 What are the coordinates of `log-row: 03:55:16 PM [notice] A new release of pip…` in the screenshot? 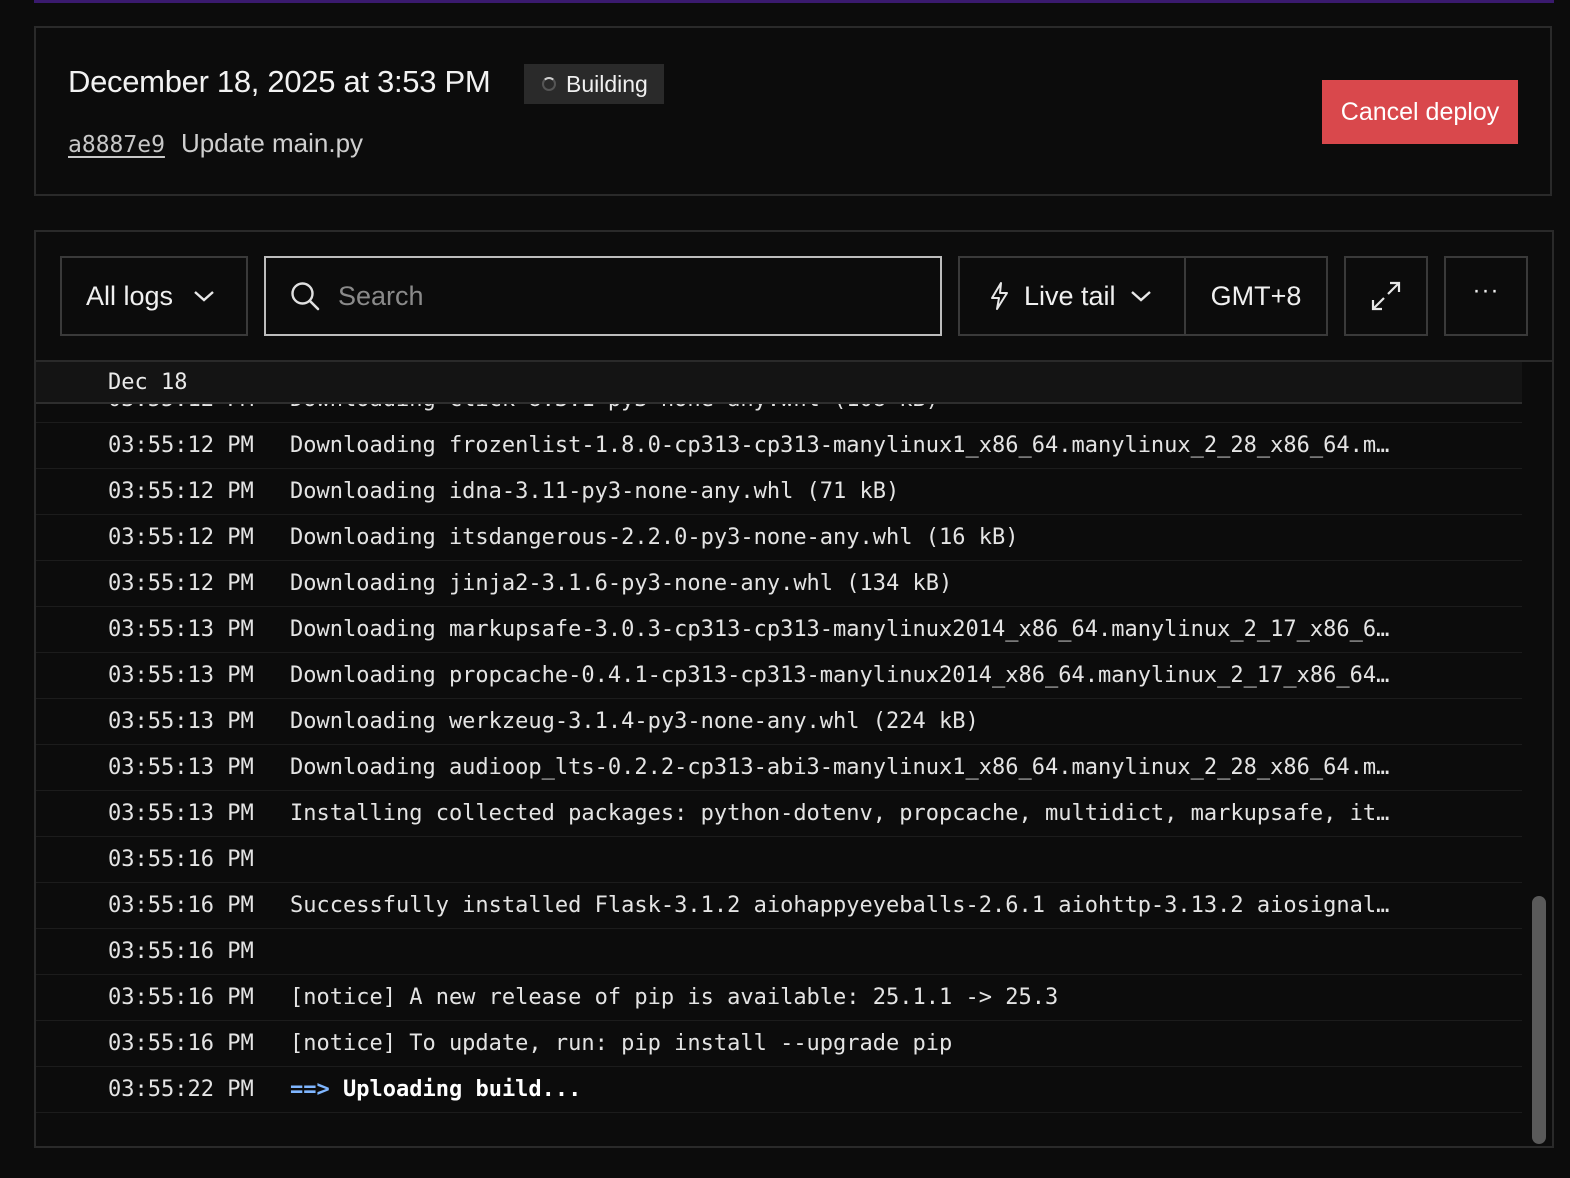 It's located at (779, 998).